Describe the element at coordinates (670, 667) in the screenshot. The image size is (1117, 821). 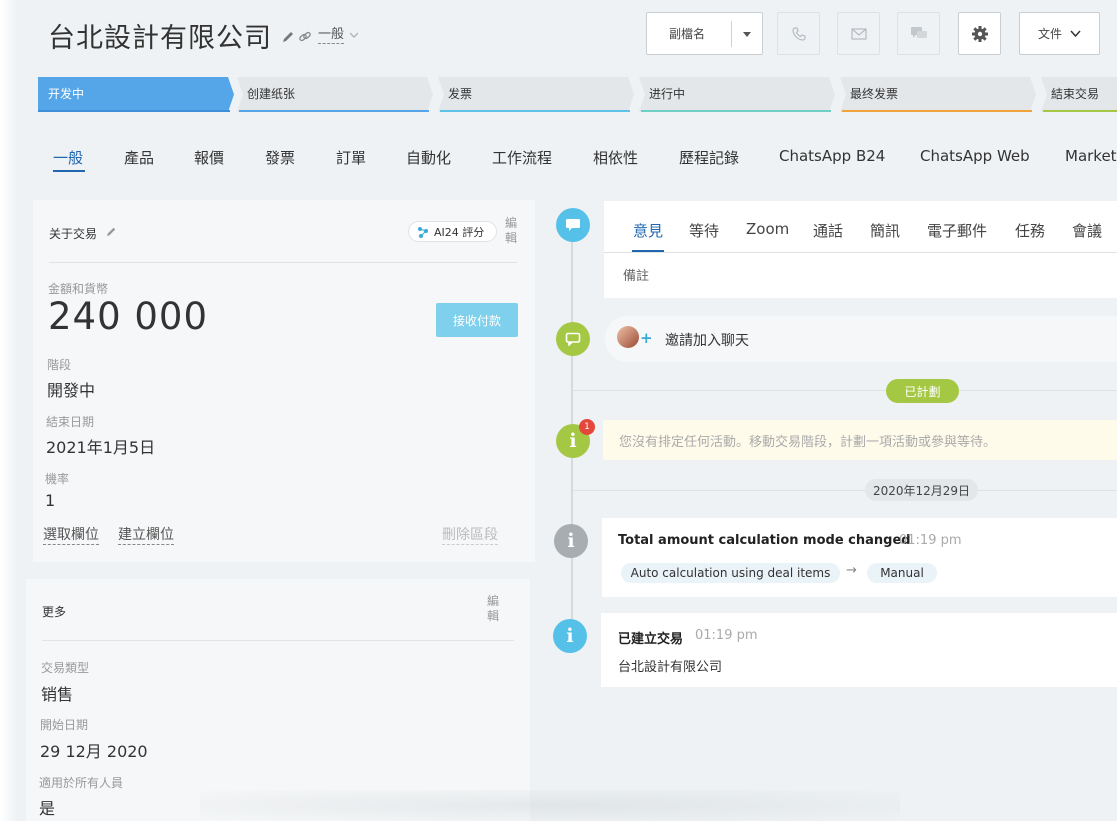
I see `event-company: 台北設計有限公司` at that location.